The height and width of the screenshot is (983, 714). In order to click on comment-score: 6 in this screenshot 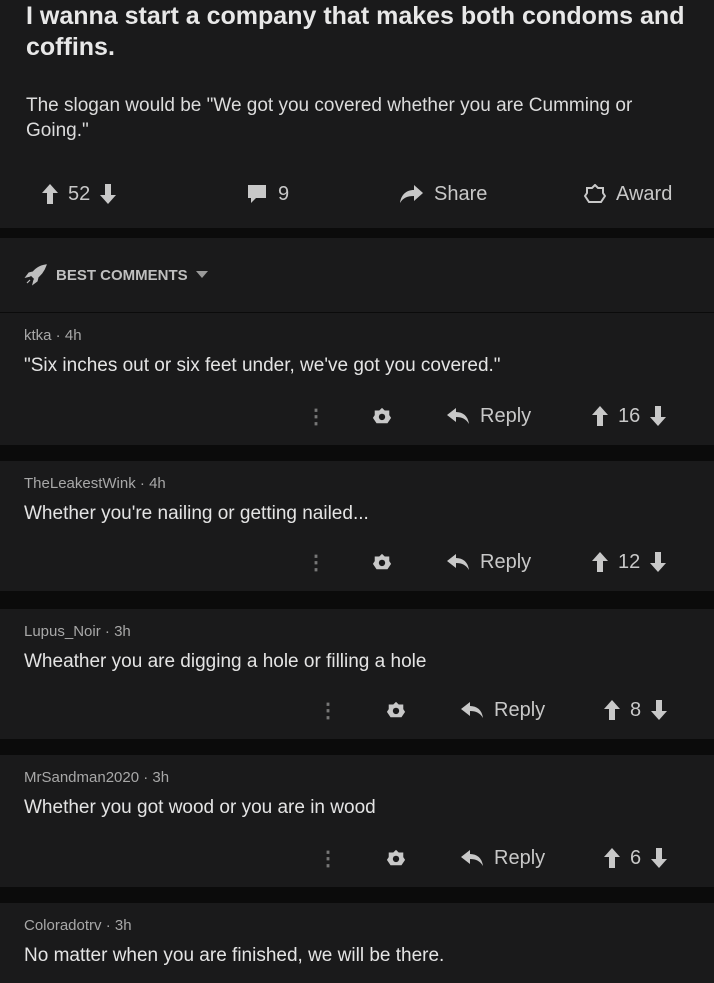, I will do `click(636, 857)`.